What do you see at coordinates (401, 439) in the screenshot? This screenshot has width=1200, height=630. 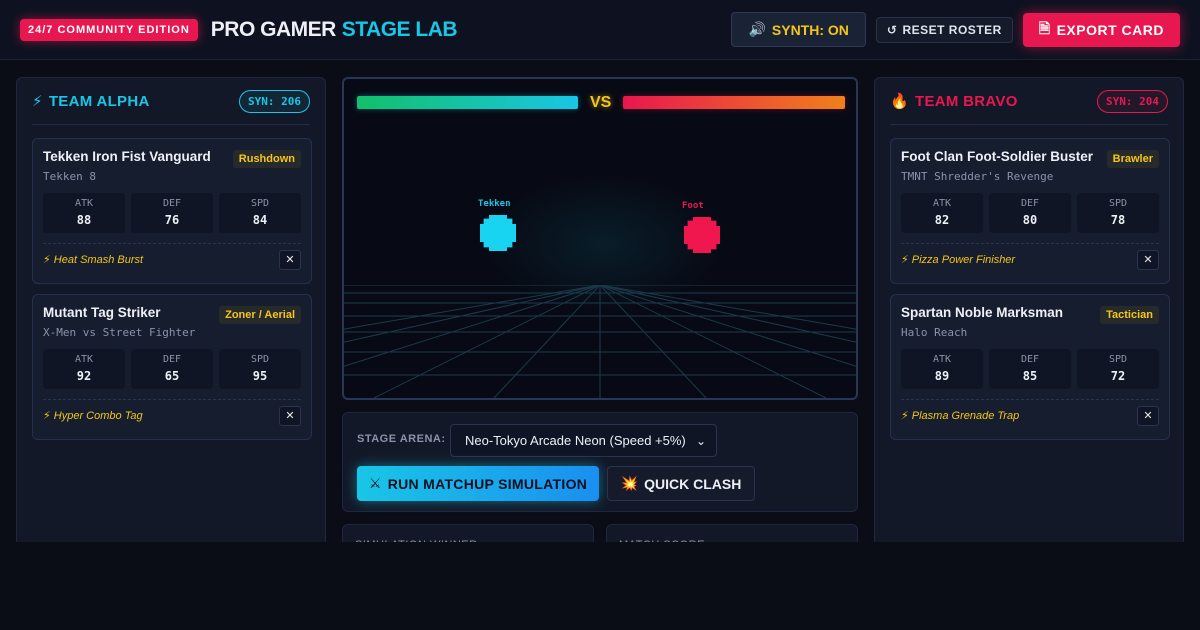 I see `stage-arena-label: STAGE ARENA:` at bounding box center [401, 439].